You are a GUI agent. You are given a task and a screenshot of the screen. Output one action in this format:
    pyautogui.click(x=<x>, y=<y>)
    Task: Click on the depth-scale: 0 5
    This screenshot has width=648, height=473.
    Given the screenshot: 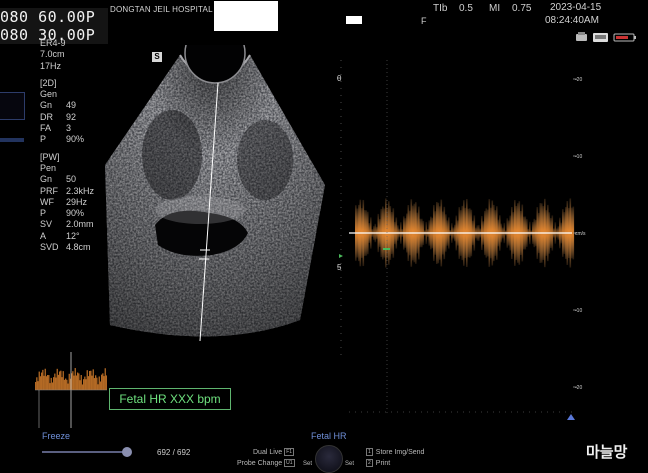 What is the action you would take?
    pyautogui.click(x=340, y=210)
    